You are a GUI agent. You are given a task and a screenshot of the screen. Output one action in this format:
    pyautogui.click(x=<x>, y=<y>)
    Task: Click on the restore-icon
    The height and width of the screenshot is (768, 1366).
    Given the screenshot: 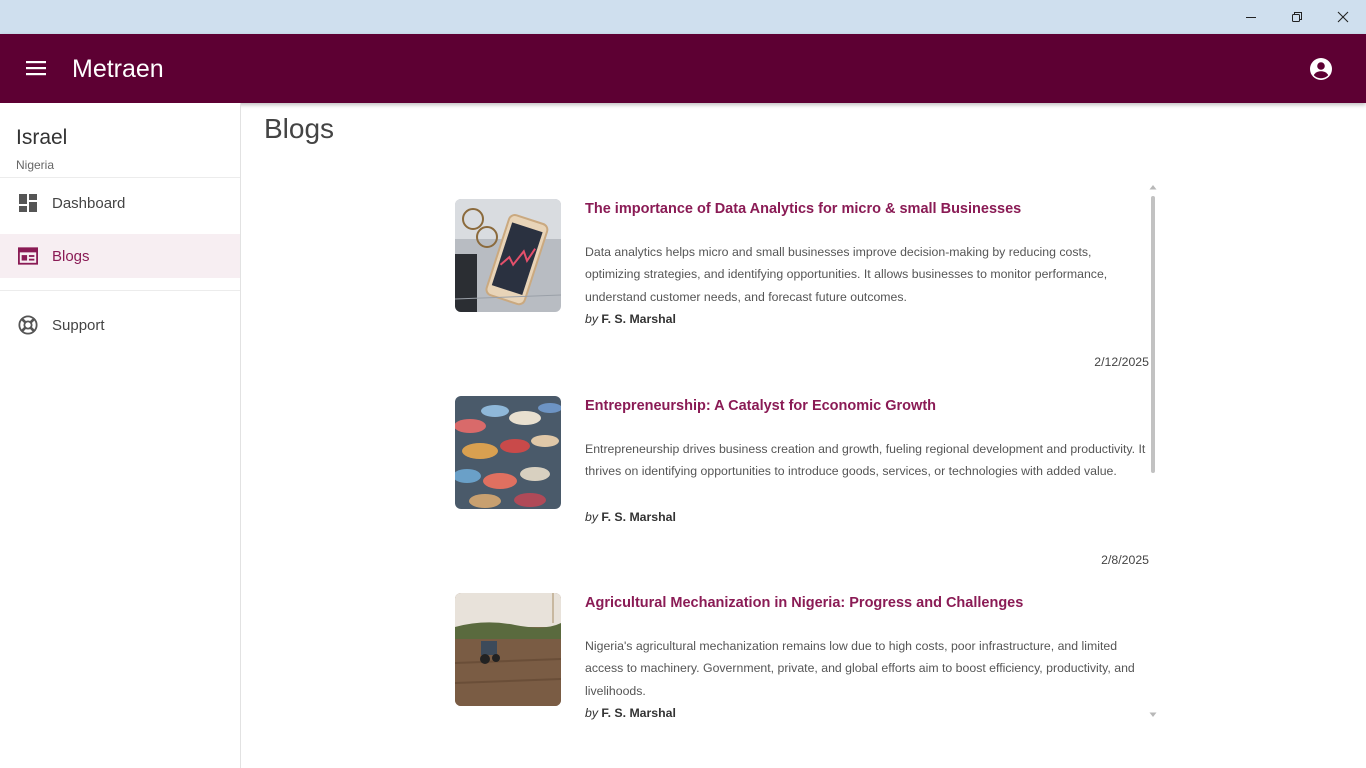 What is the action you would take?
    pyautogui.click(x=1297, y=17)
    